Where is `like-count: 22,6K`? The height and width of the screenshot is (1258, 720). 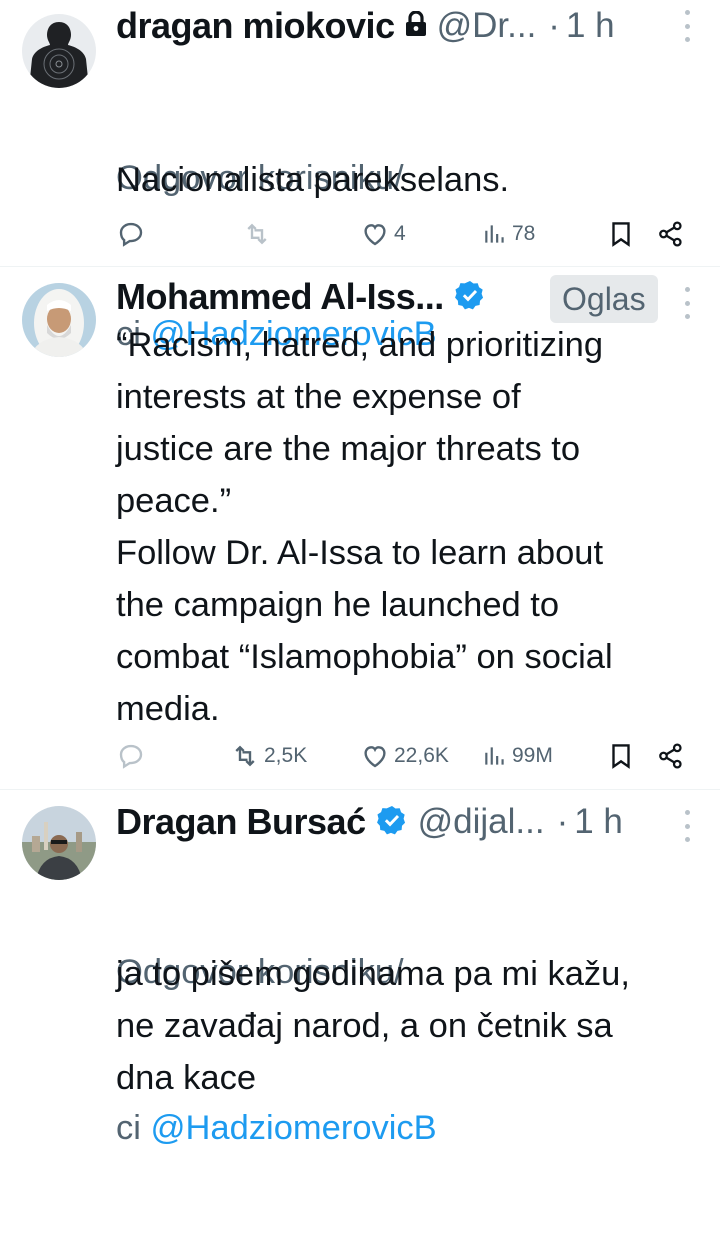
like-count: 22,6K is located at coordinates (421, 755).